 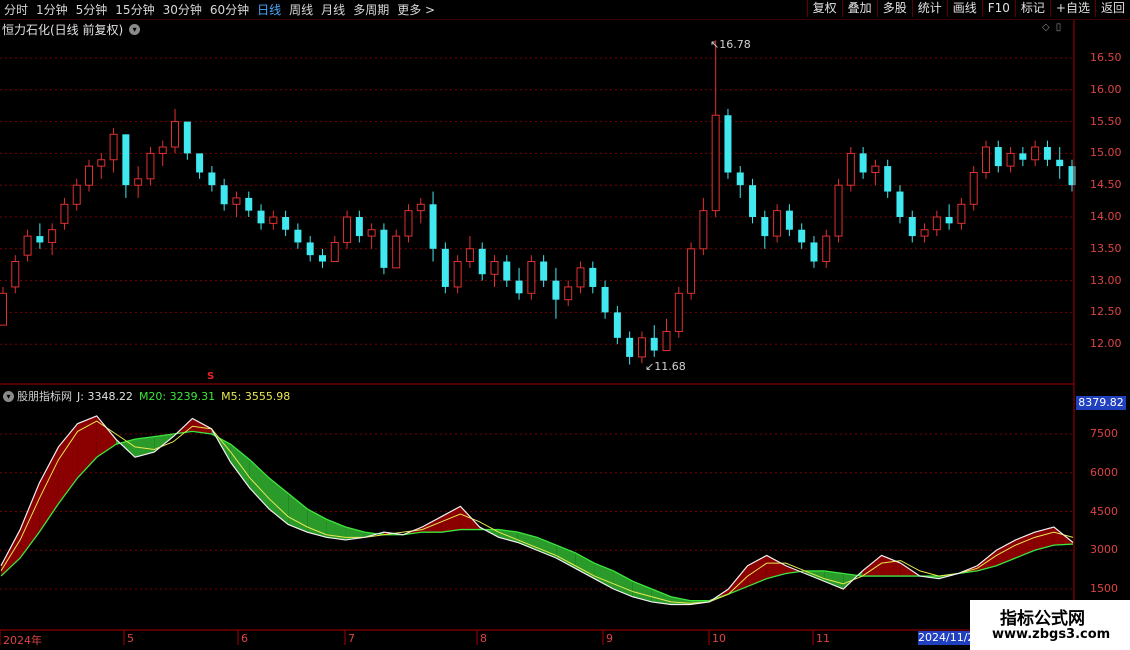 I want to click on low-price-value: 11.68, so click(x=670, y=366).